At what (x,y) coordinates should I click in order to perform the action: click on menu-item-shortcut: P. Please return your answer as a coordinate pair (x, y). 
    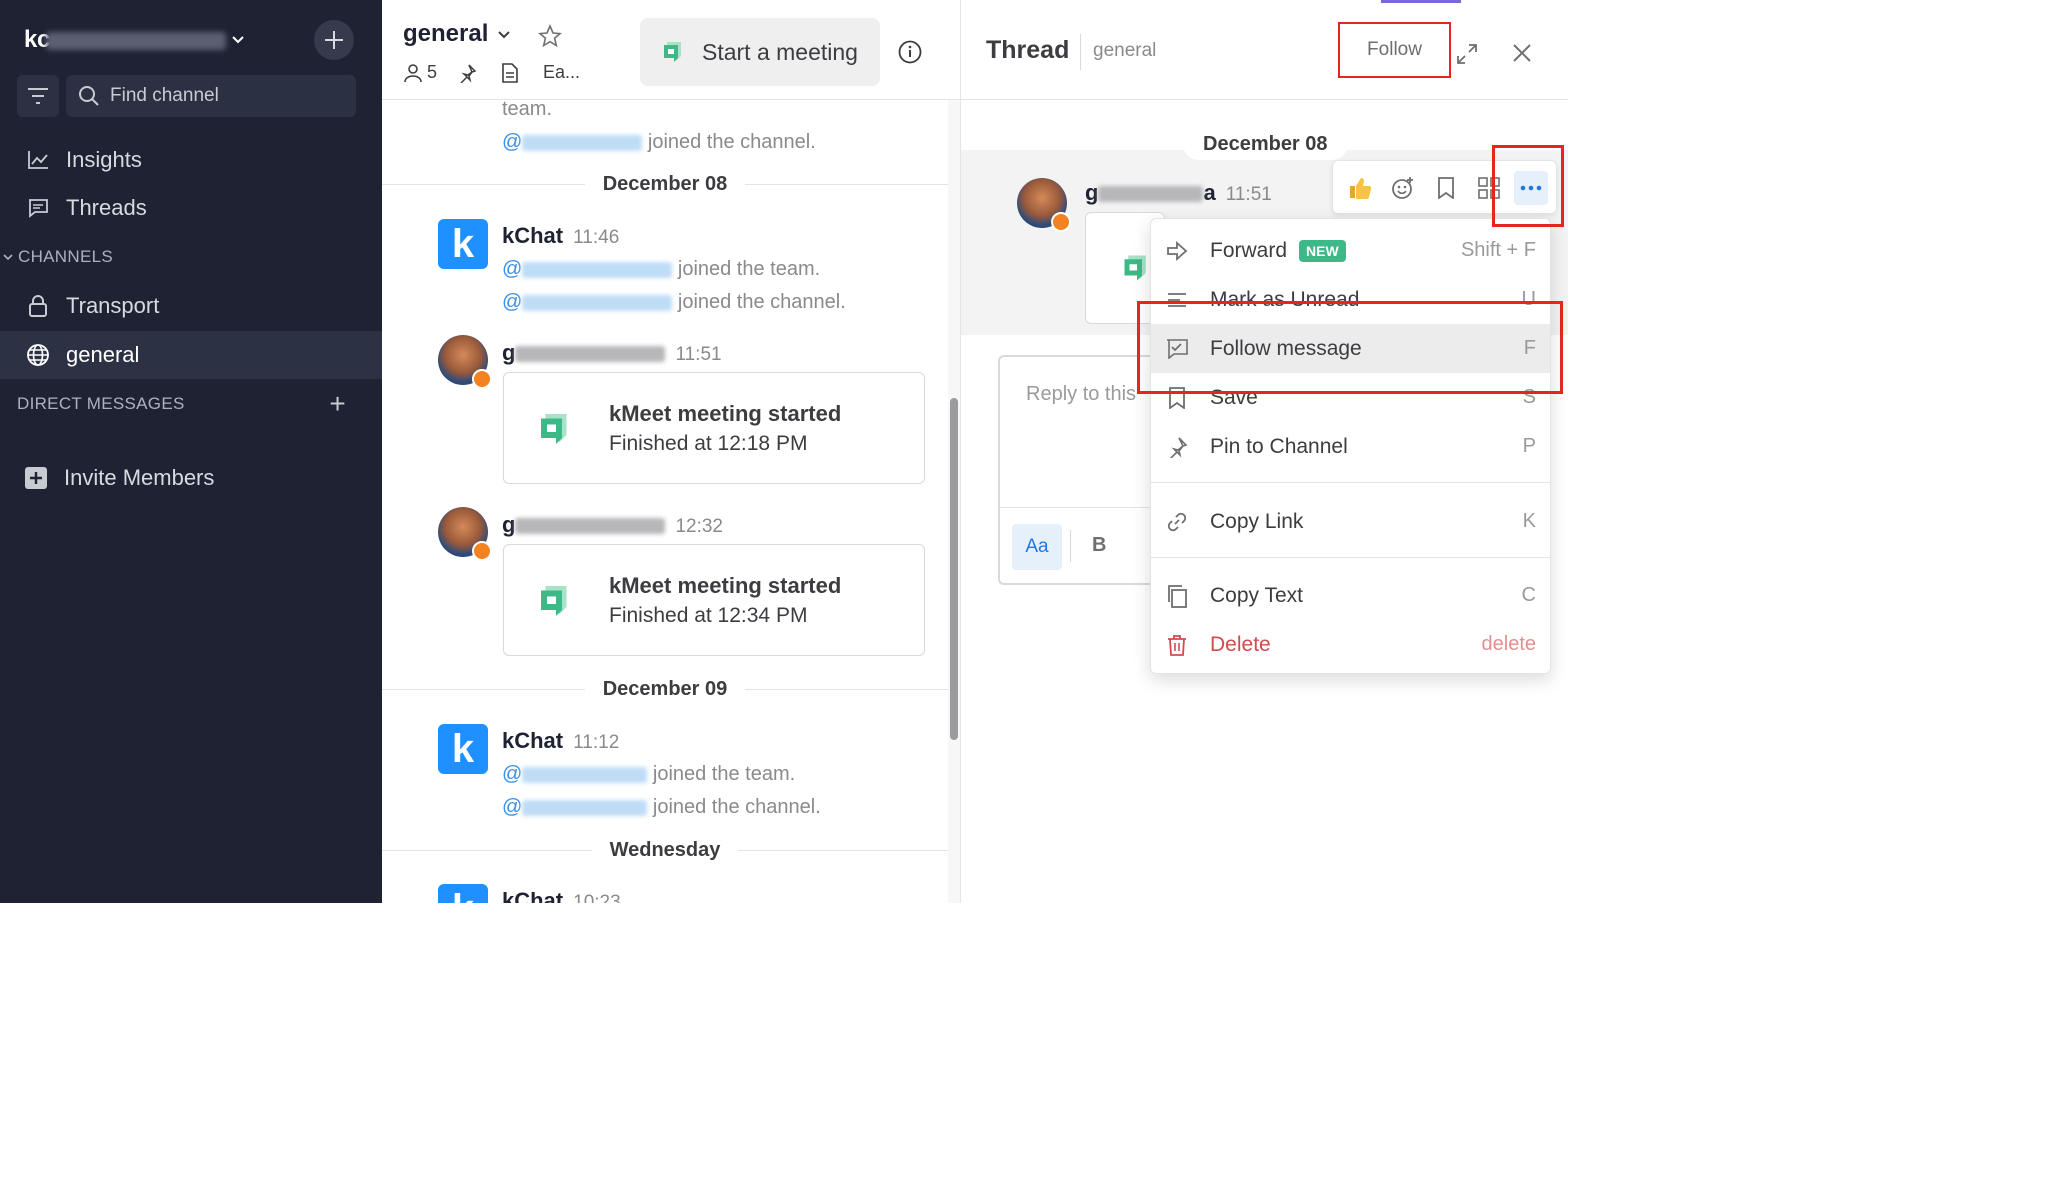
    Looking at the image, I should click on (1529, 446).